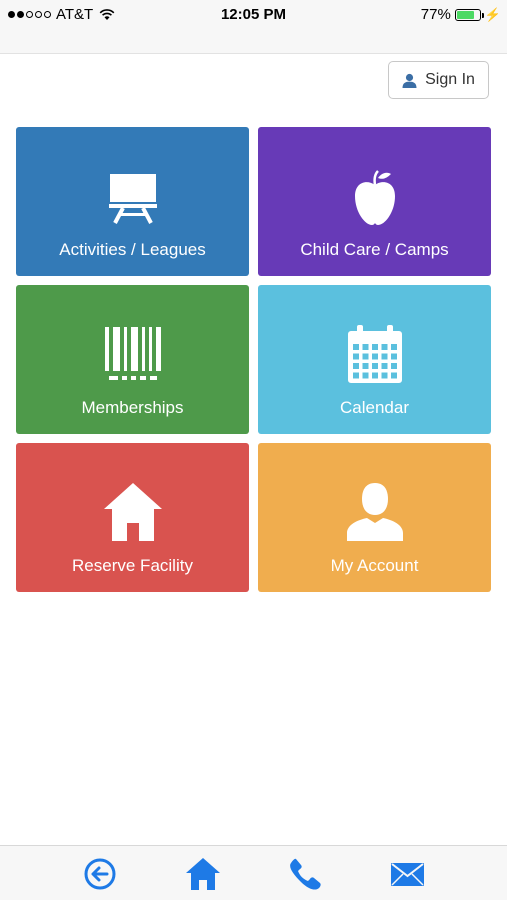 The height and width of the screenshot is (900, 507). Describe the element at coordinates (374, 407) in the screenshot. I see `tile-label: Calendar` at that location.